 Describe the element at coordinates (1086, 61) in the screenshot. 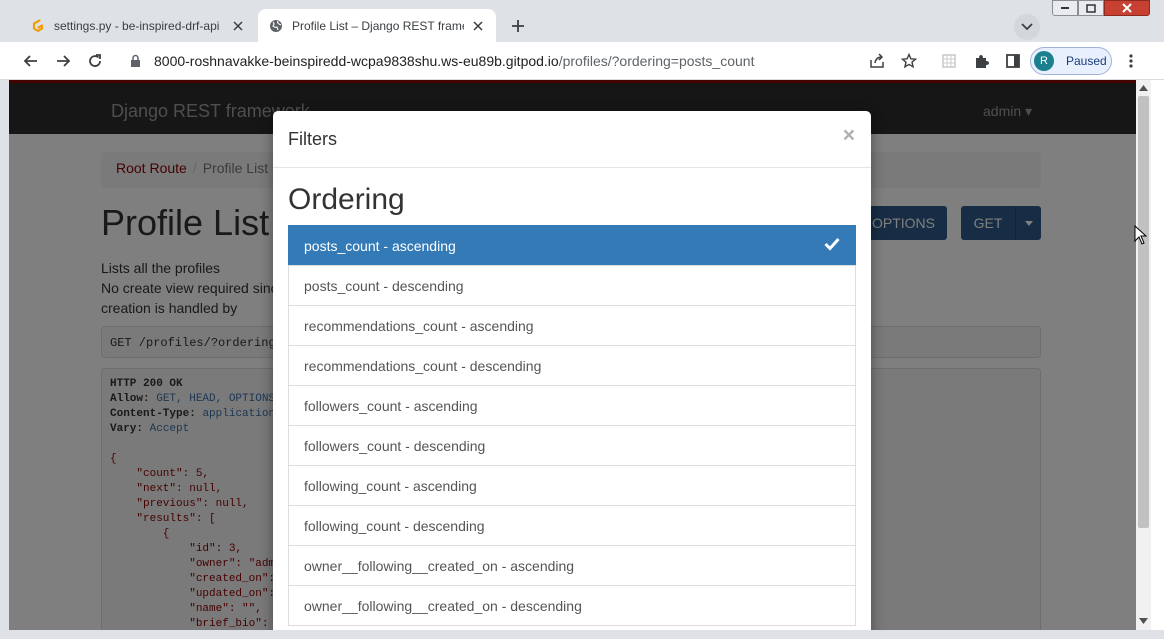

I see `profile-status: Paused` at that location.